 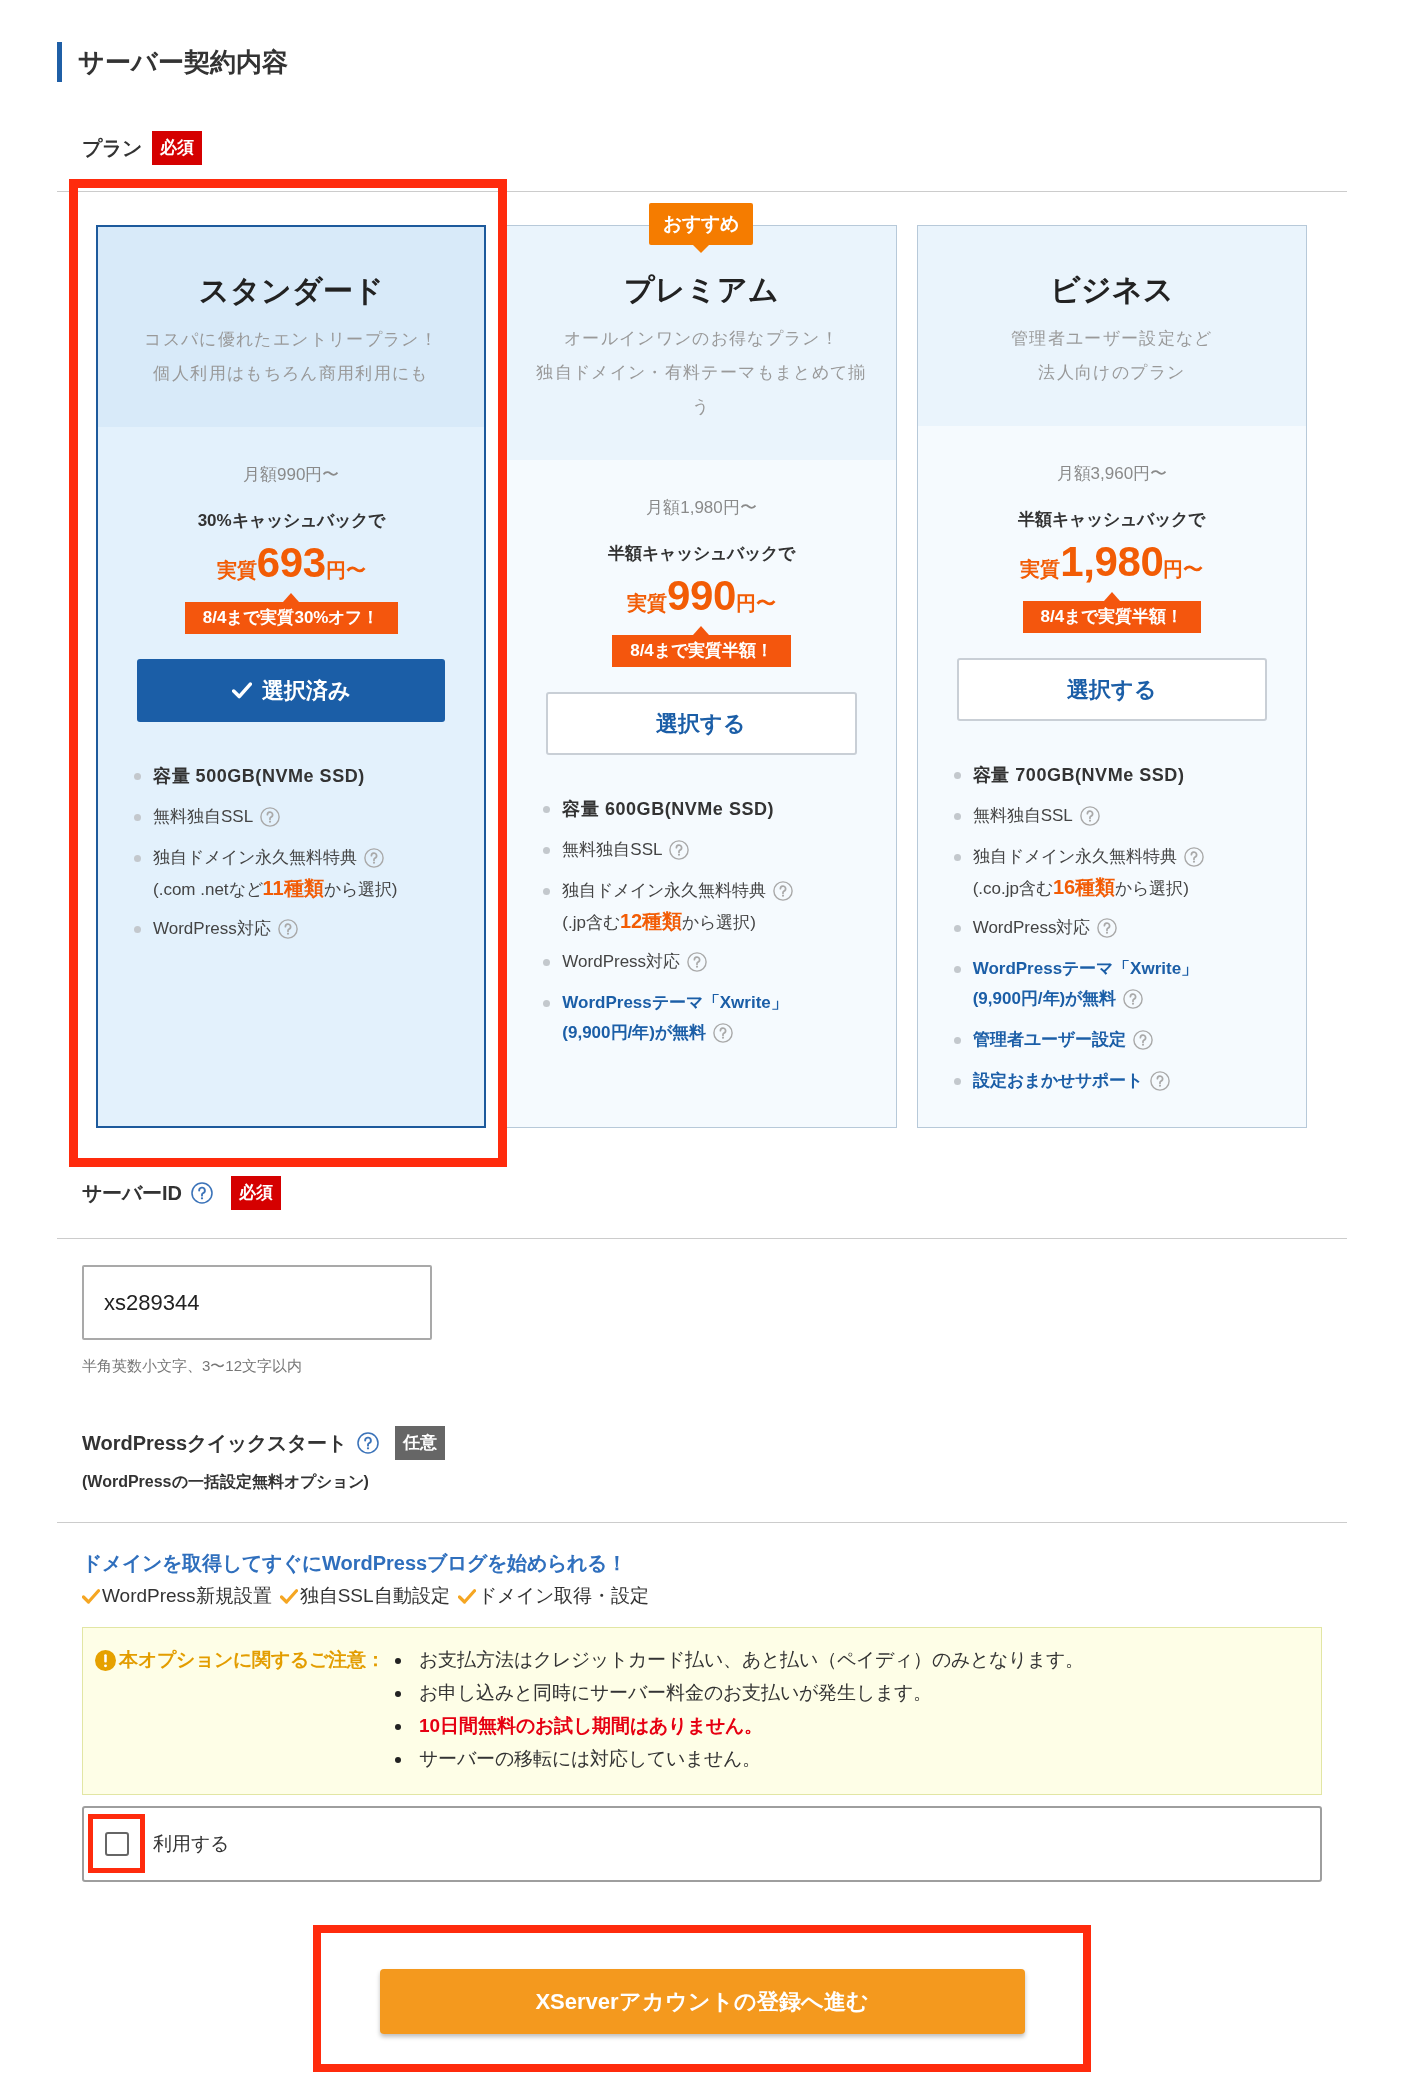 I want to click on option-feature-text: ドメイン取得・設定, so click(x=563, y=1595).